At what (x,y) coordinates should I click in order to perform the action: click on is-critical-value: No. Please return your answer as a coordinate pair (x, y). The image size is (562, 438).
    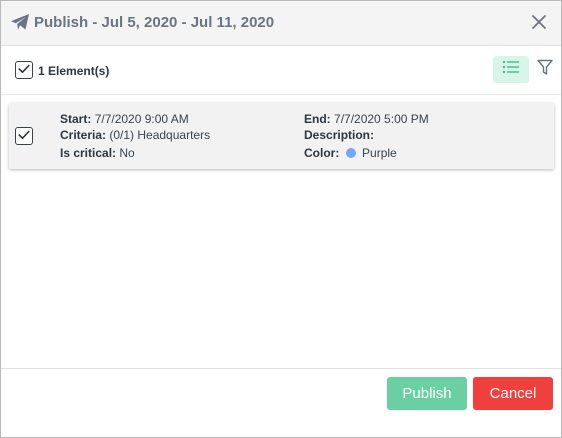
    Looking at the image, I should click on (127, 153).